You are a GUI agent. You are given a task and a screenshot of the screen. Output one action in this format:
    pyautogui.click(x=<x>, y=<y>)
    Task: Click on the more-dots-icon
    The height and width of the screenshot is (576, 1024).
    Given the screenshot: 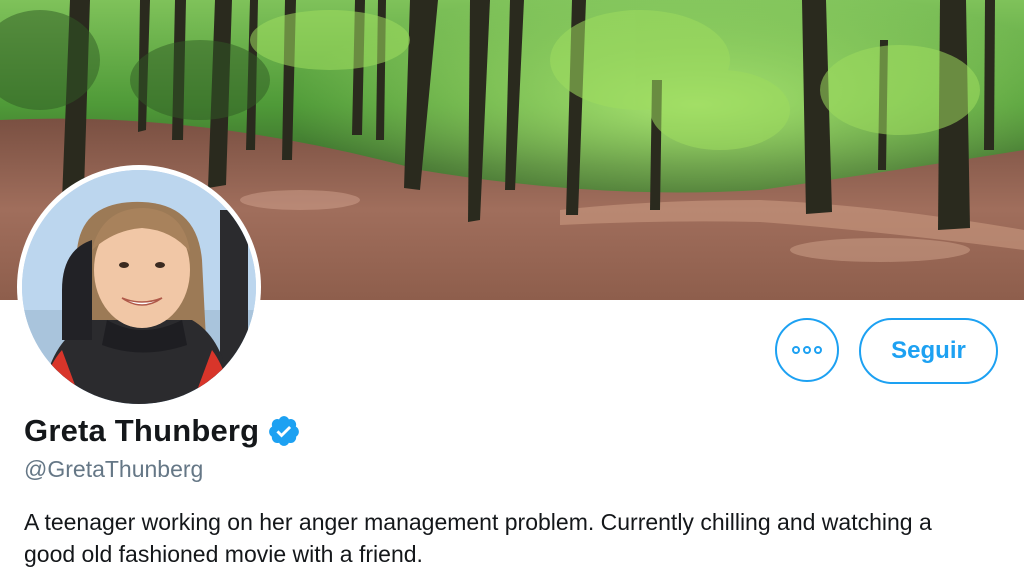 What is the action you would take?
    pyautogui.click(x=807, y=350)
    